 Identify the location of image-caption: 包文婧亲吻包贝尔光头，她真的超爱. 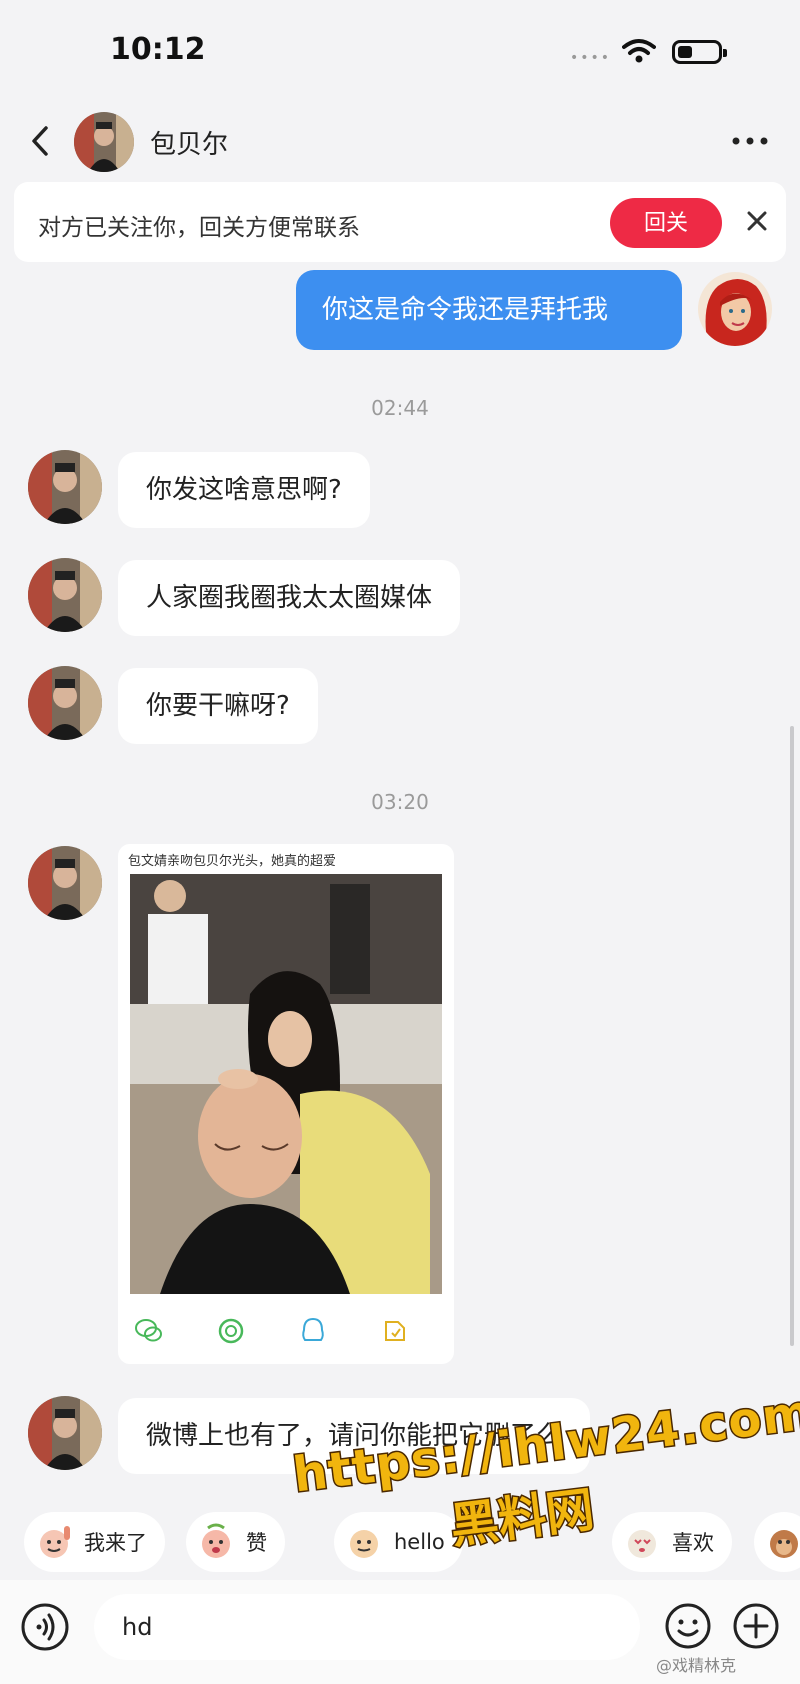
(232, 861).